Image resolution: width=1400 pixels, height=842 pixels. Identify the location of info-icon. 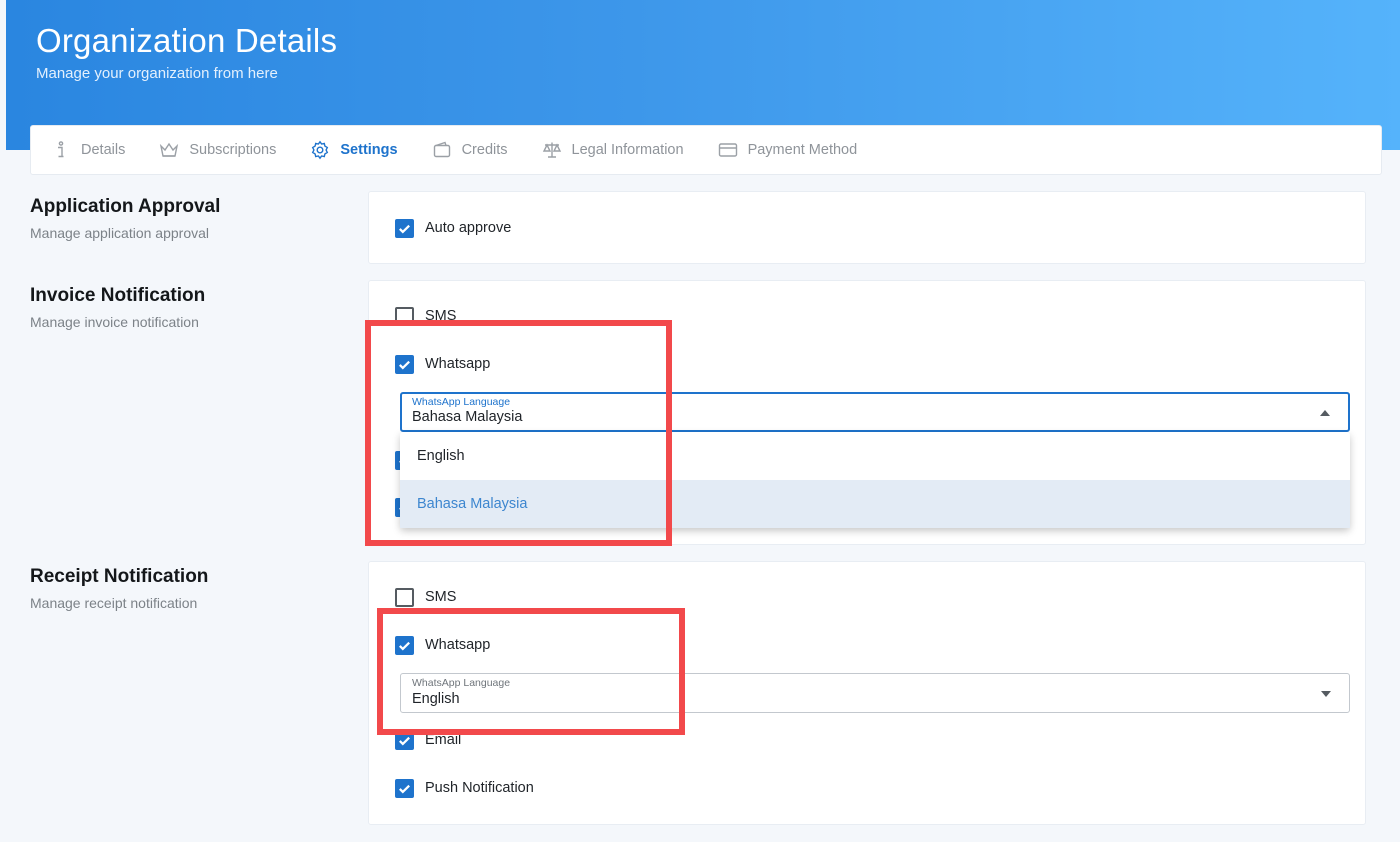
(61, 149).